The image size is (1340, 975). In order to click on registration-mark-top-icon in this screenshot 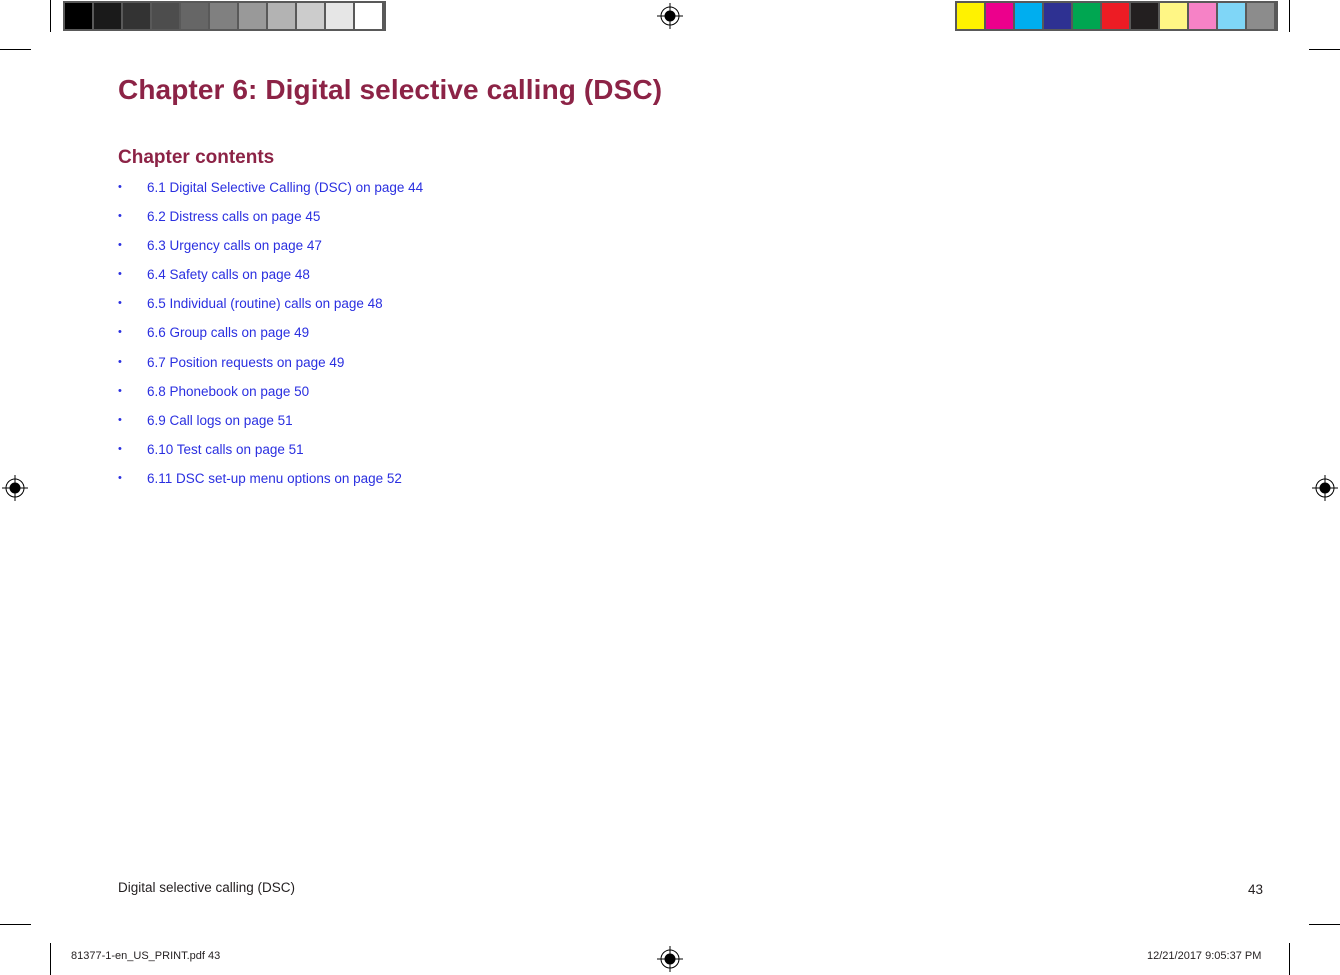, I will do `click(670, 16)`.